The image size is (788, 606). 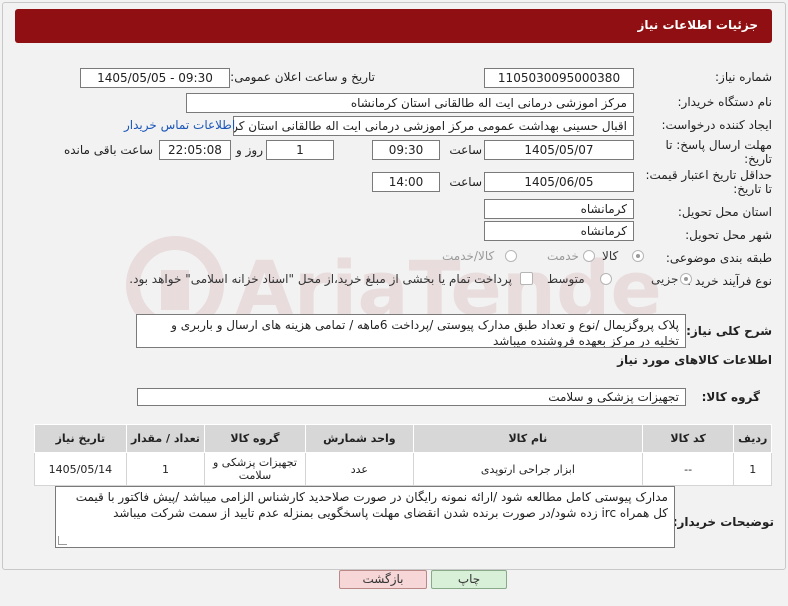 What do you see at coordinates (411, 397) in the screenshot?
I see `goods-group-field: تجهیزات پزشکی و سلامت` at bounding box center [411, 397].